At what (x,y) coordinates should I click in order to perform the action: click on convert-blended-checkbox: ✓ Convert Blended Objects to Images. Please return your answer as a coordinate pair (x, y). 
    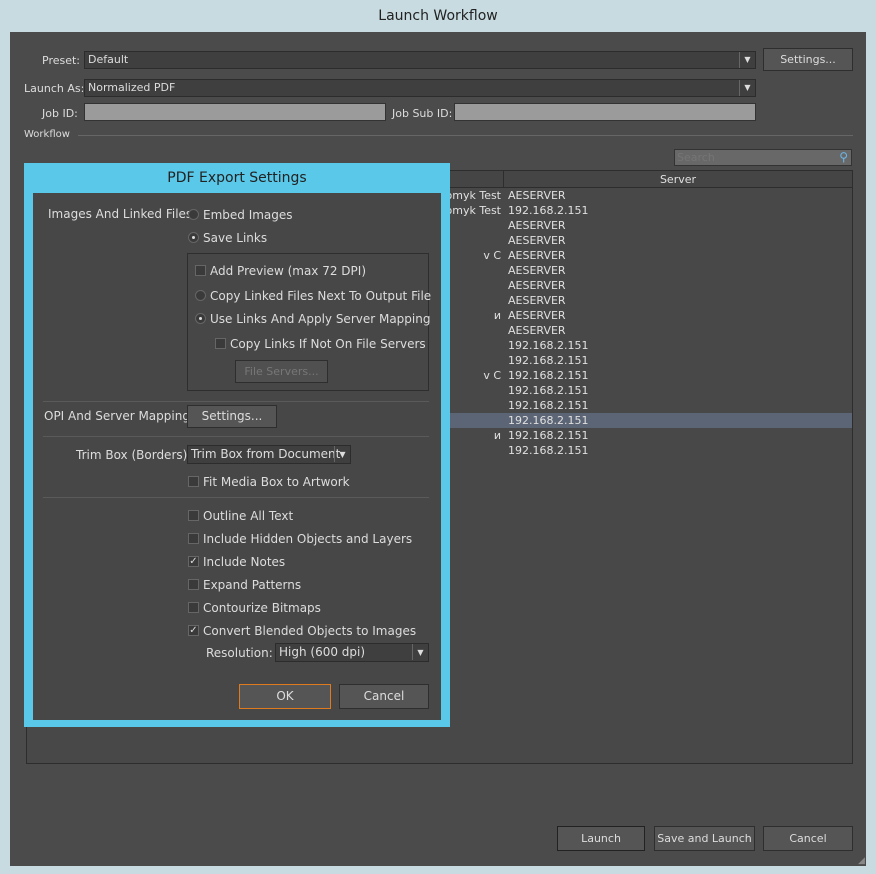
    Looking at the image, I should click on (302, 630).